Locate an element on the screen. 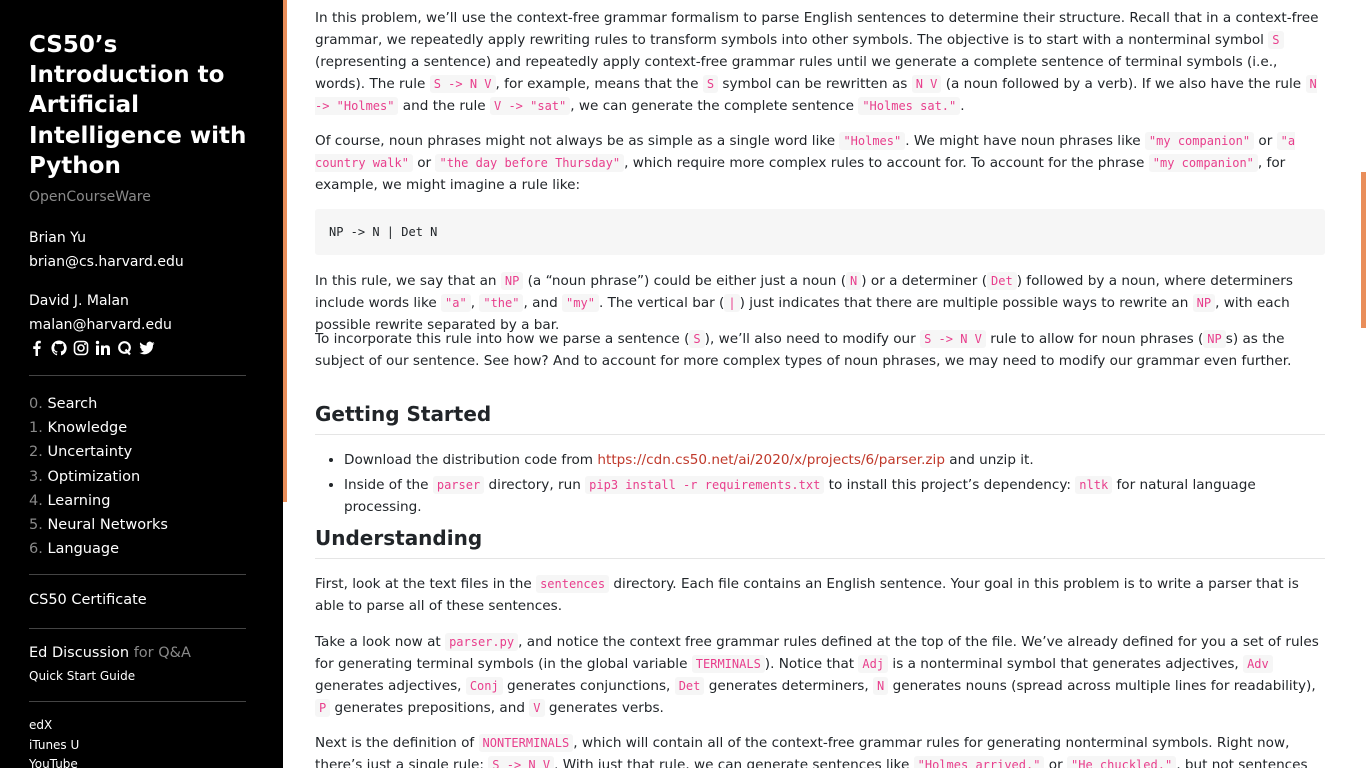 Image resolution: width=1366 pixels, height=768 pixels. code-inline: pip3 install -r requirements.txt is located at coordinates (705, 485).